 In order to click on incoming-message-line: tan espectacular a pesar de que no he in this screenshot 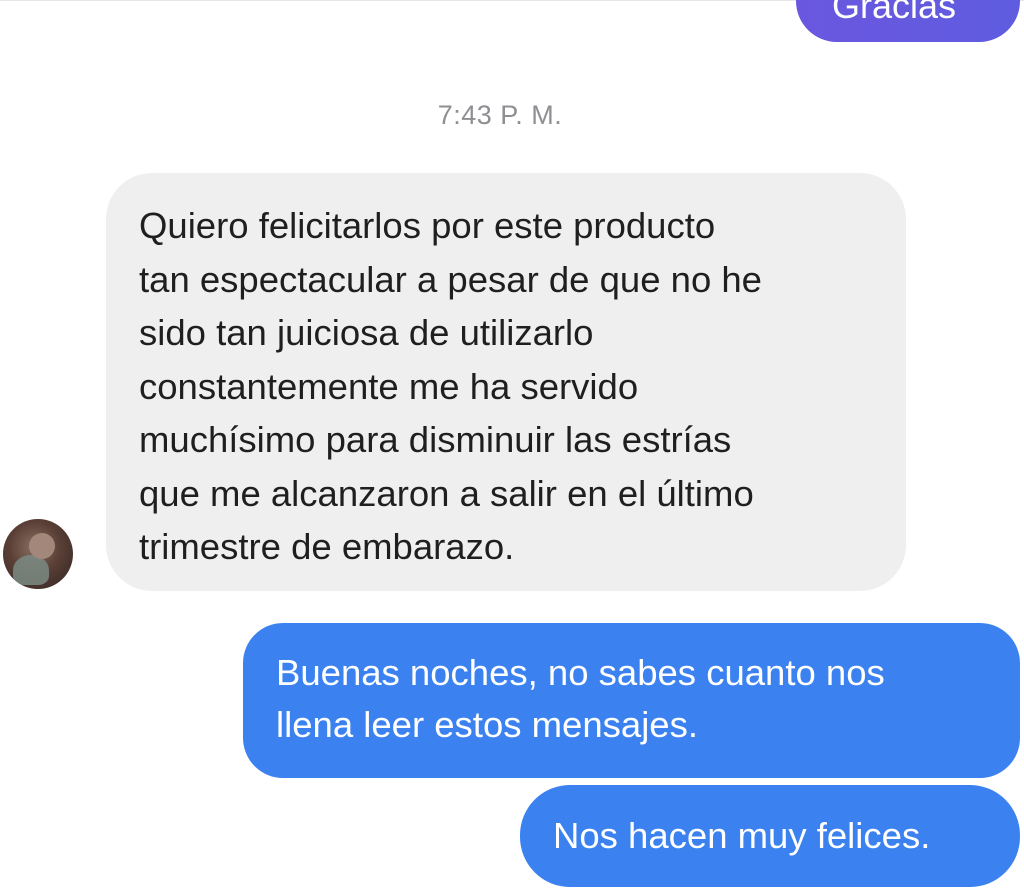, I will do `click(450, 279)`.